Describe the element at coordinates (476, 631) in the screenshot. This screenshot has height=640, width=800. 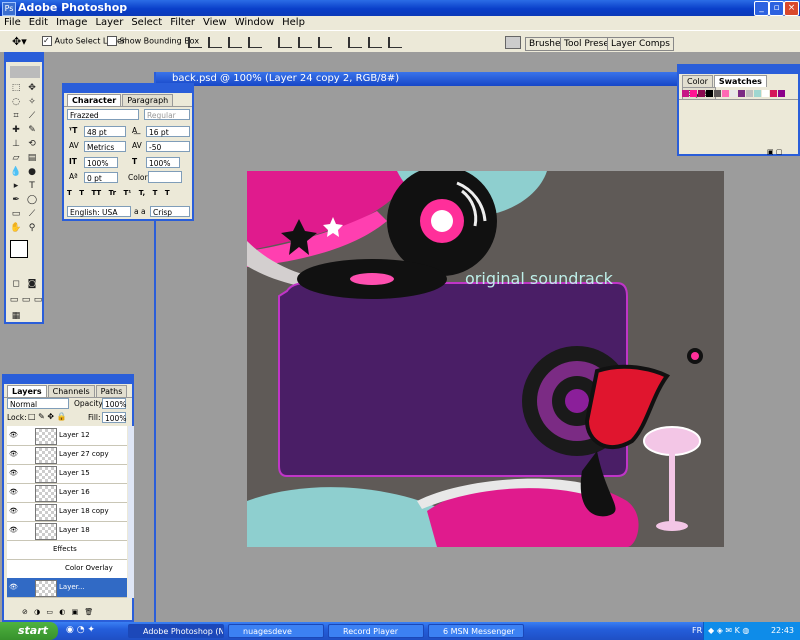
I see `task-msn-messenger: 6 MSN Messenger` at that location.